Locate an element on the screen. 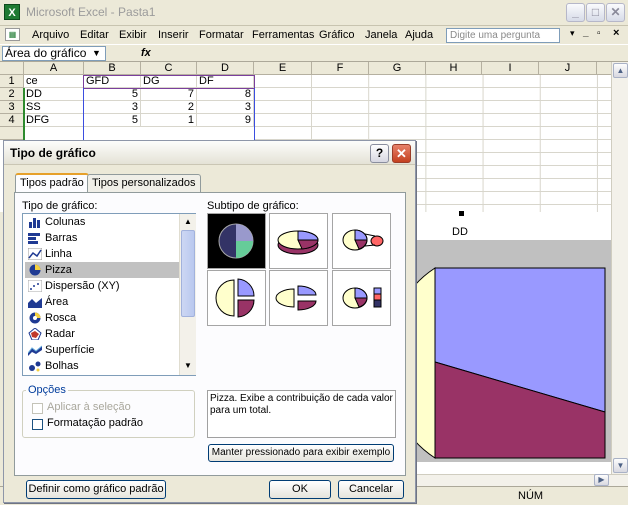 The height and width of the screenshot is (505, 628). excel-app-icon: X is located at coordinates (12, 12).